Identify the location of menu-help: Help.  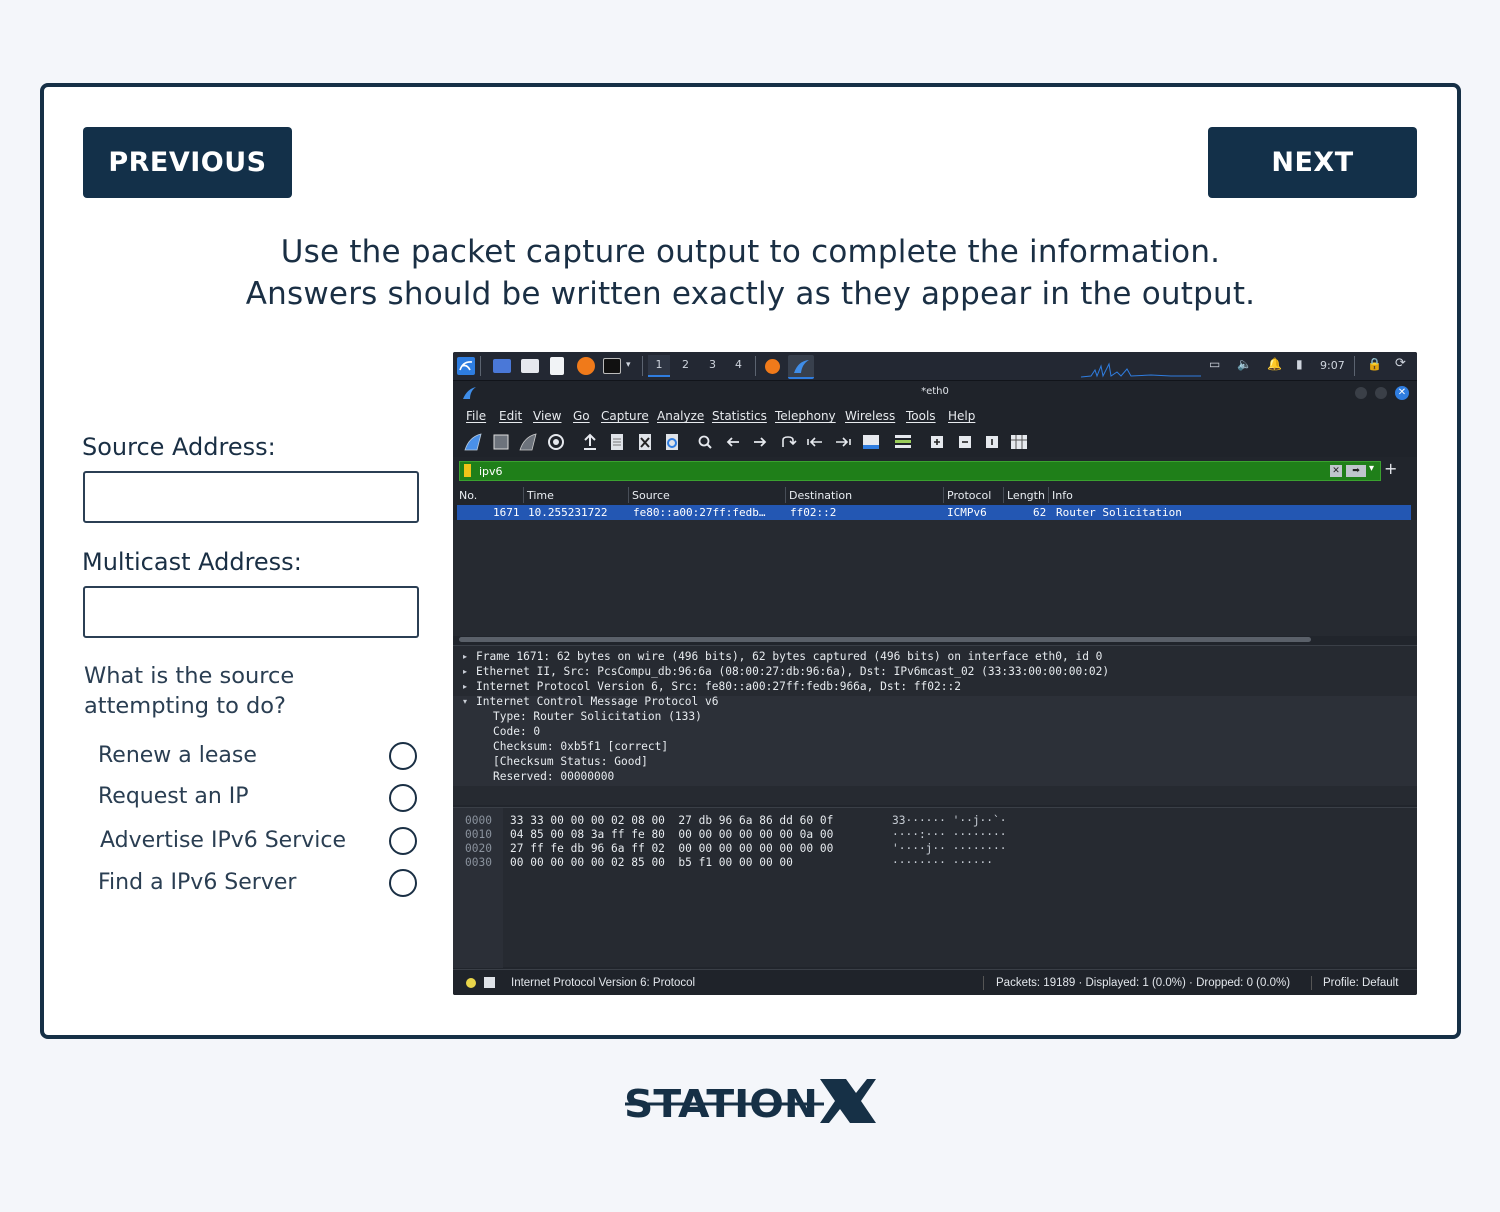
(961, 416).